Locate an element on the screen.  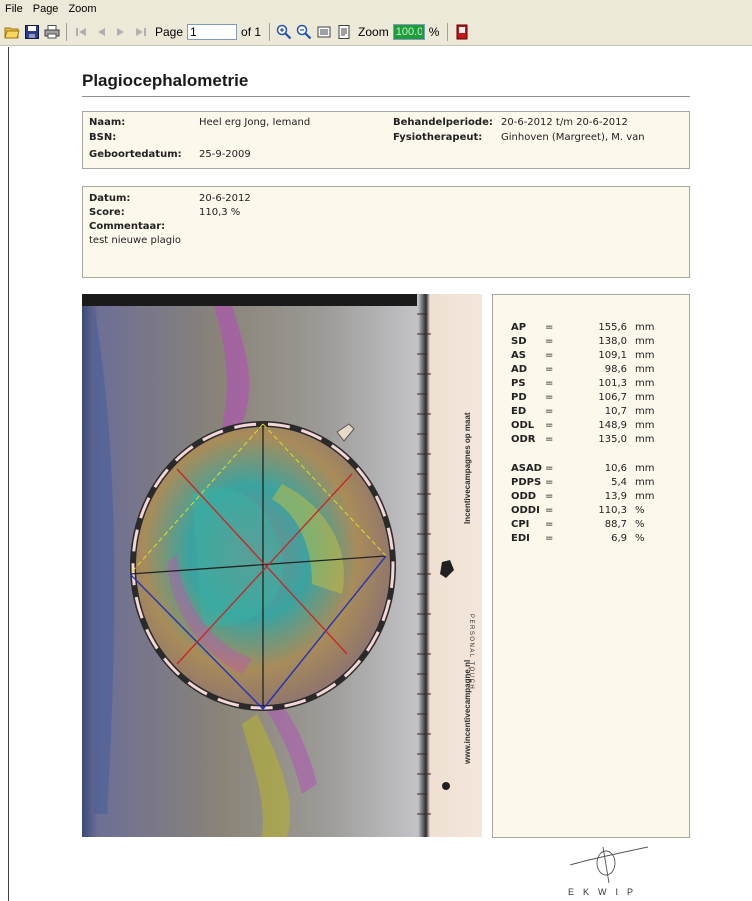
folder-open-icon is located at coordinates (12, 32).